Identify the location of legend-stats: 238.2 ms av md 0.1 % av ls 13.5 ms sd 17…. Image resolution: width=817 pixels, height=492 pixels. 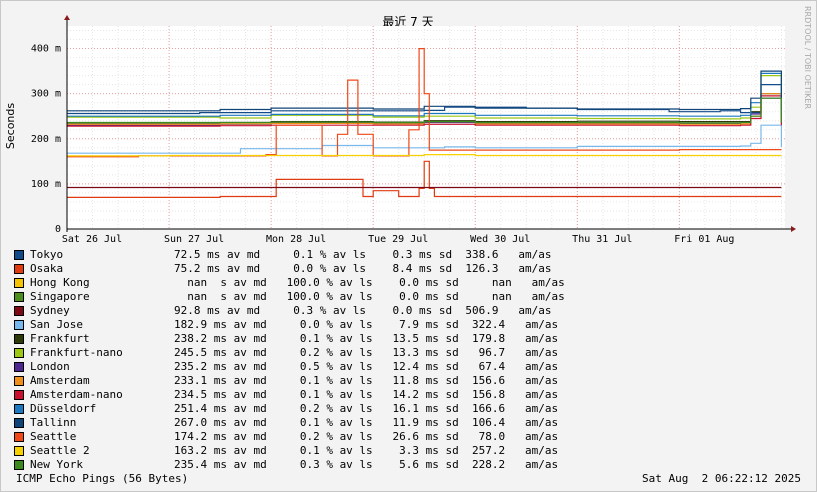
(366, 338).